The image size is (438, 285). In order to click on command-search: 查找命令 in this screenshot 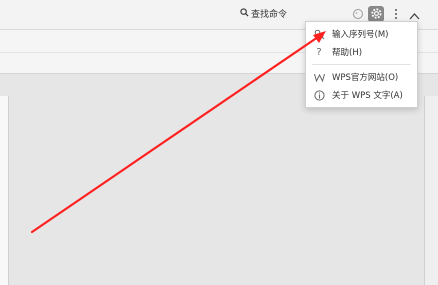, I will do `click(263, 13)`.